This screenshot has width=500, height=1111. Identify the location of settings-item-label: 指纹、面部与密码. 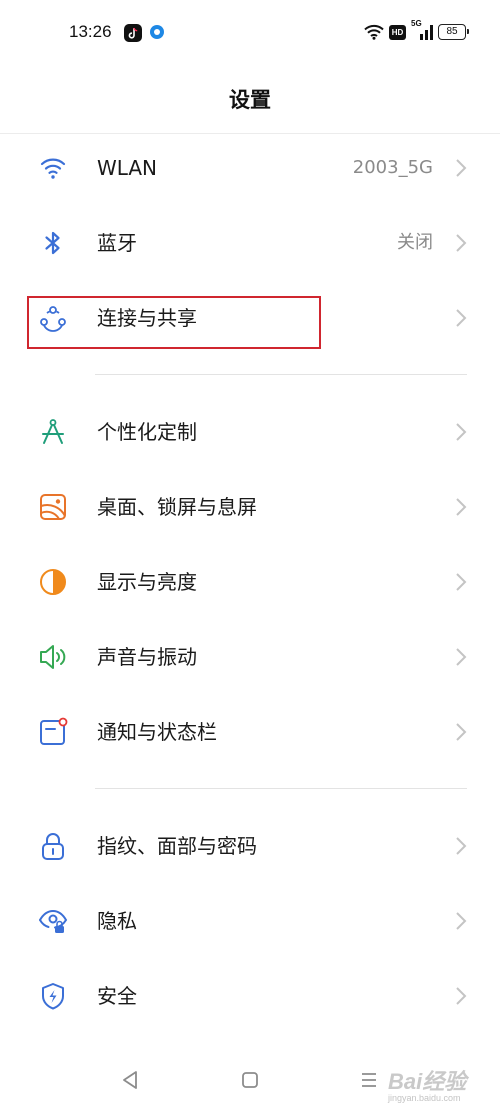
(177, 846).